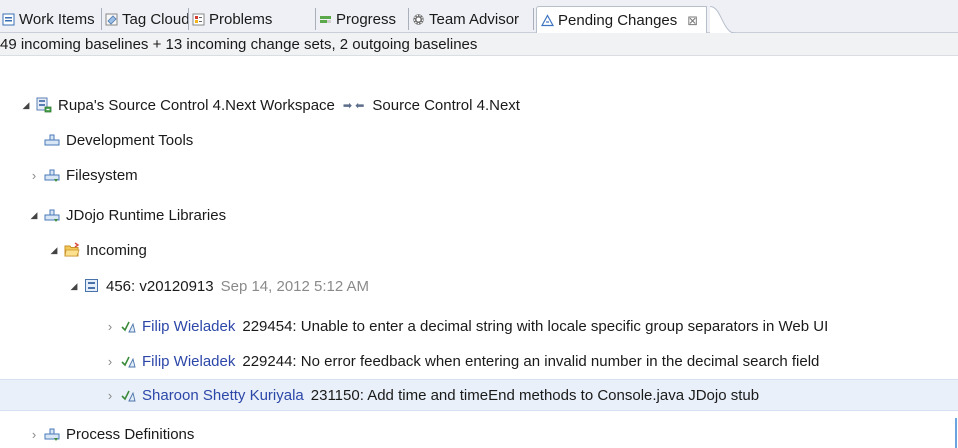  What do you see at coordinates (130, 140) in the screenshot?
I see `component-name: Development Tools` at bounding box center [130, 140].